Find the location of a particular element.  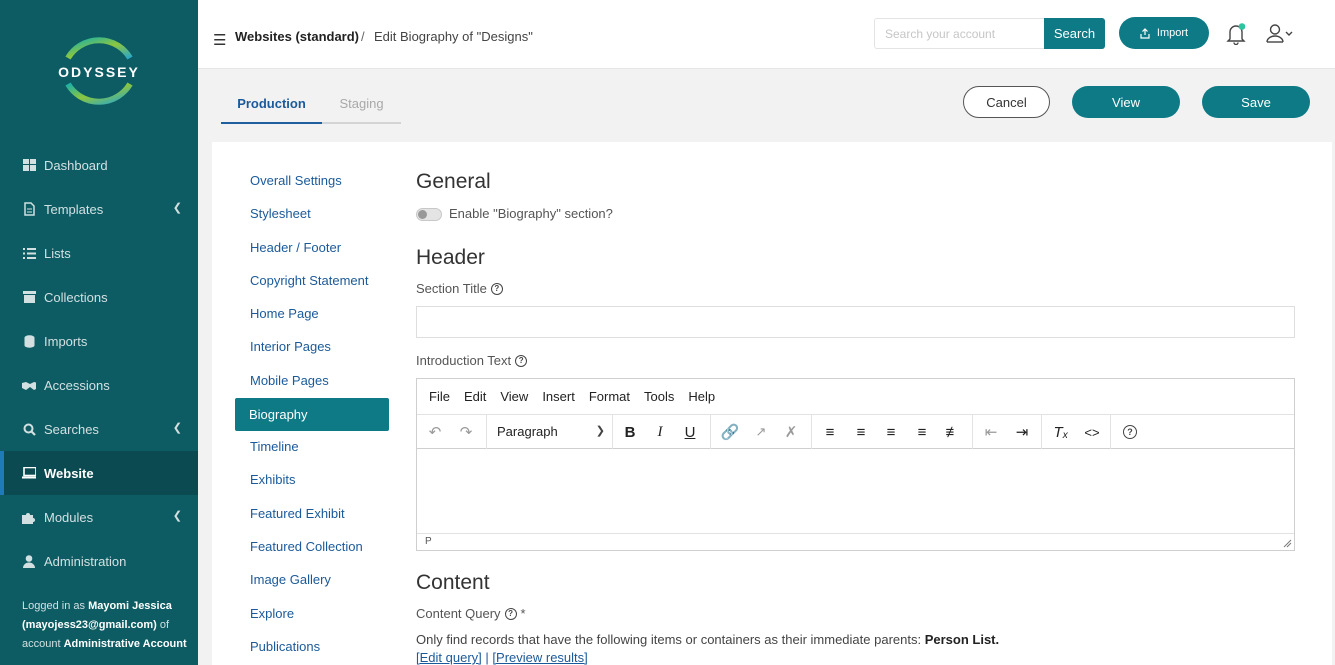

editor-menu-file: File is located at coordinates (439, 396).